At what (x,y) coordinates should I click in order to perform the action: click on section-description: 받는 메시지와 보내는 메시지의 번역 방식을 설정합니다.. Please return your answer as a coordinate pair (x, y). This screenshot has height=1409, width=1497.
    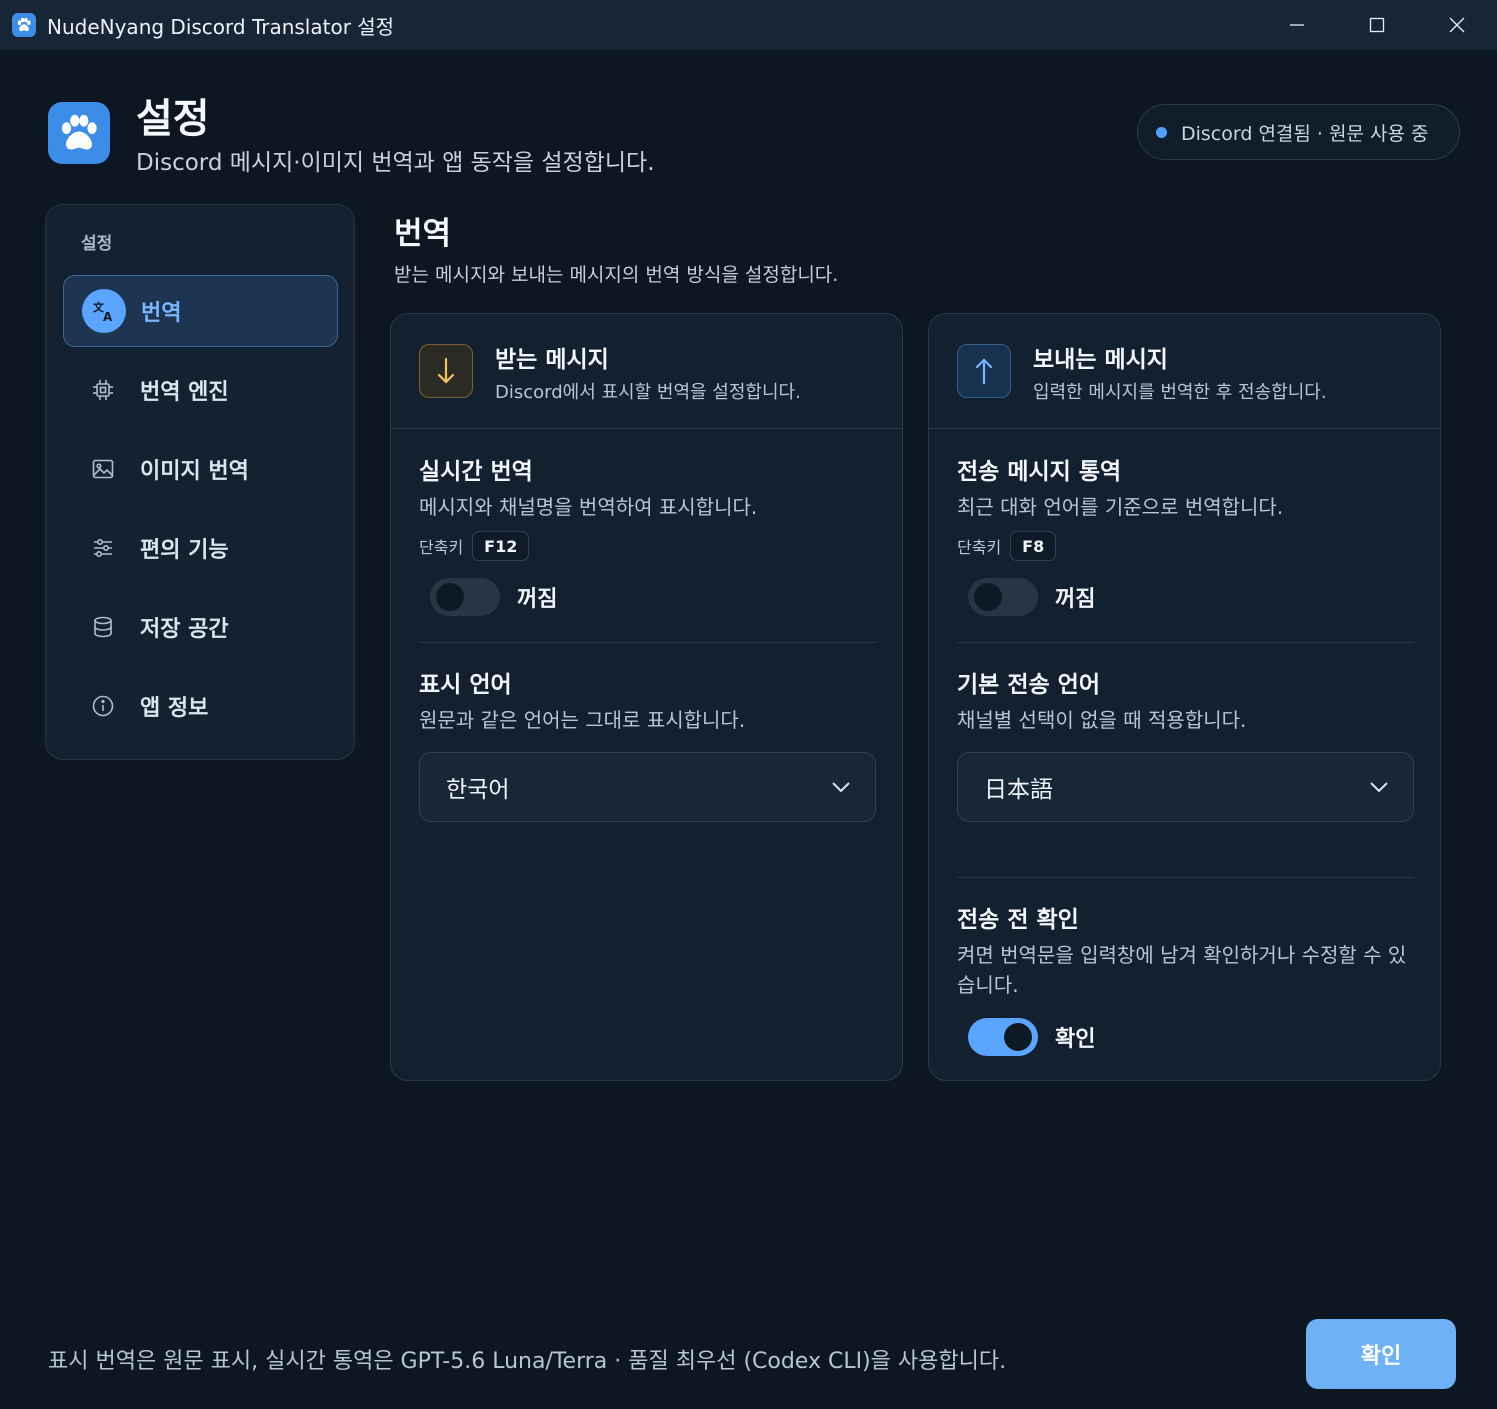
    Looking at the image, I should click on (616, 275).